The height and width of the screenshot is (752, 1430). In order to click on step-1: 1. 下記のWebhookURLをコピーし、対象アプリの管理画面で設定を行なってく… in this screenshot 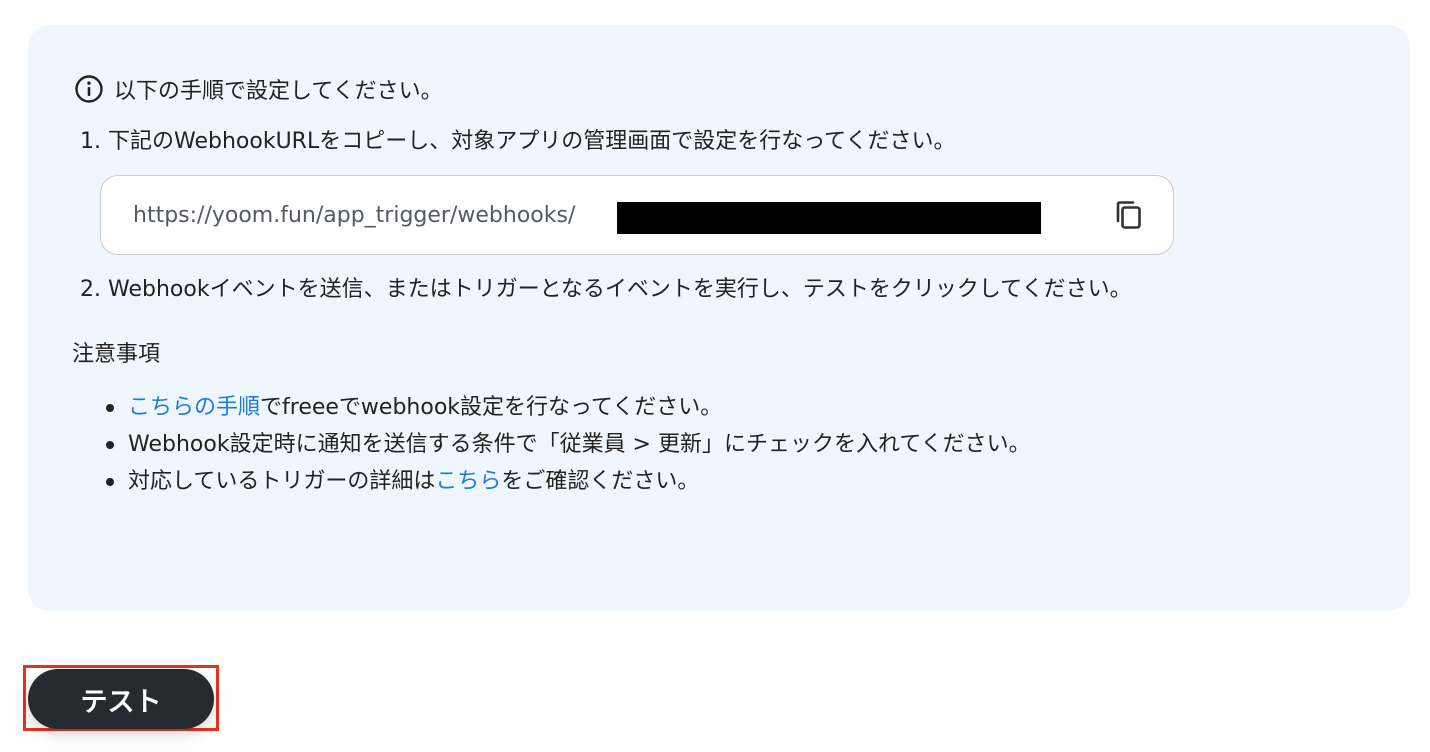, I will do `click(517, 142)`.